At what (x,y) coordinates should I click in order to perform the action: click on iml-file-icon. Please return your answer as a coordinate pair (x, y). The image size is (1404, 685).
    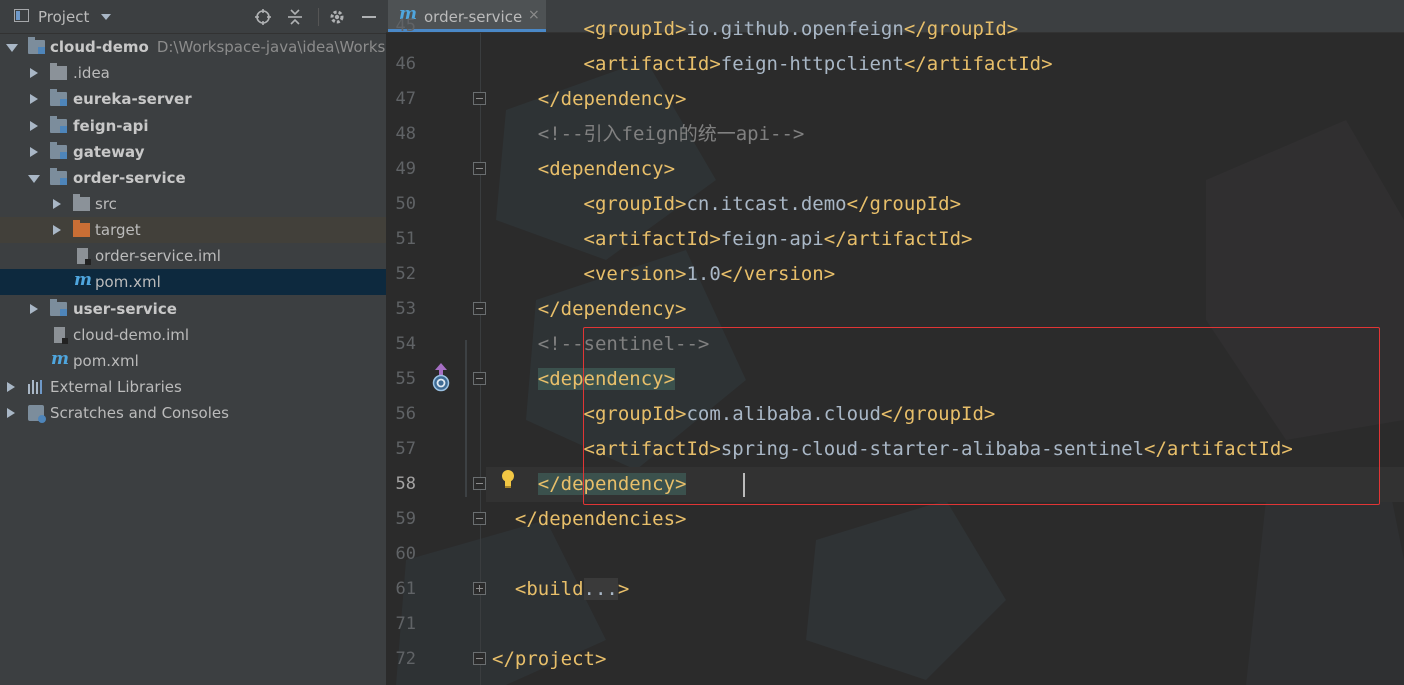
    Looking at the image, I should click on (84, 256).